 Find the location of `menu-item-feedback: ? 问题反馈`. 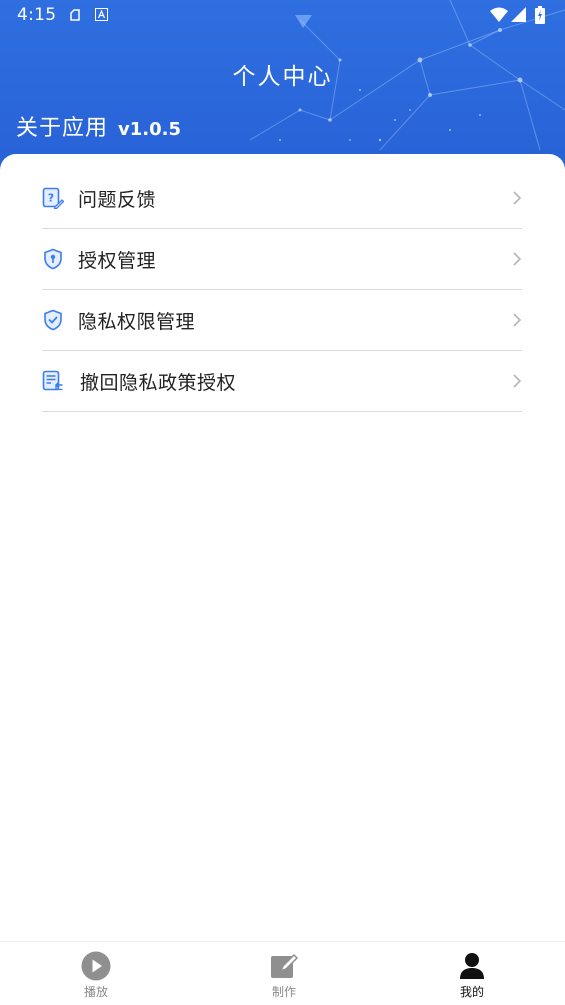

menu-item-feedback: ? 问题反馈 is located at coordinates (282, 198).